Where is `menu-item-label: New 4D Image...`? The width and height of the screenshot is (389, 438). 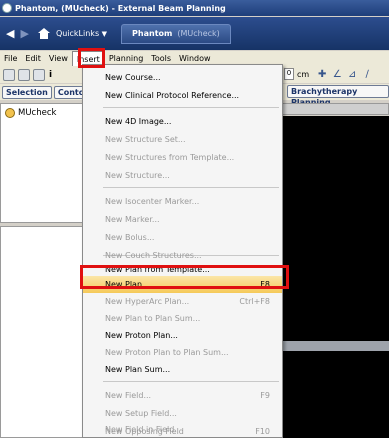 menu-item-label: New 4D Image... is located at coordinates (138, 121).